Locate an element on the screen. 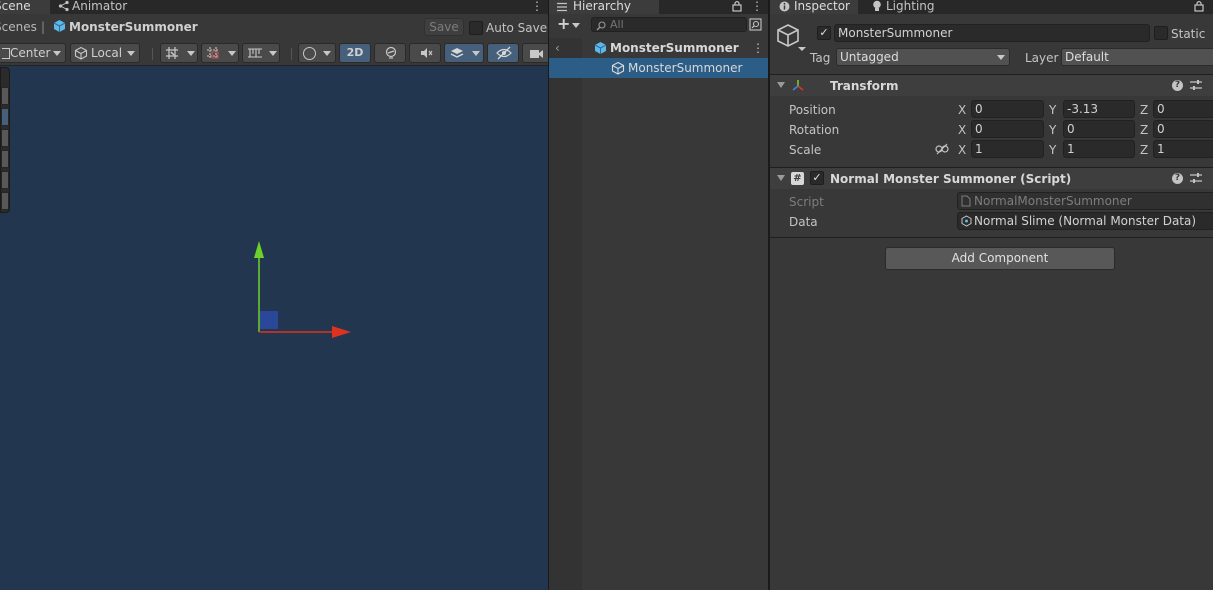 The height and width of the screenshot is (590, 1213). object-active-checkbox: ✓ is located at coordinates (824, 33).